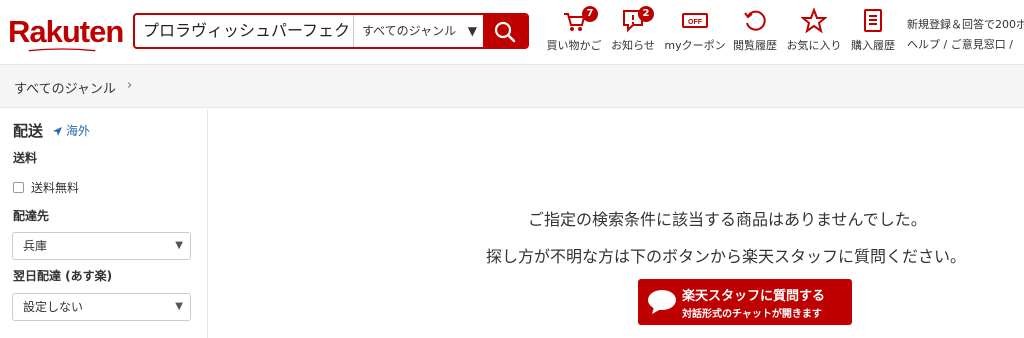 Image resolution: width=1024 pixels, height=338 pixels. I want to click on destination-select: 兵庫 ▼, so click(101, 246).